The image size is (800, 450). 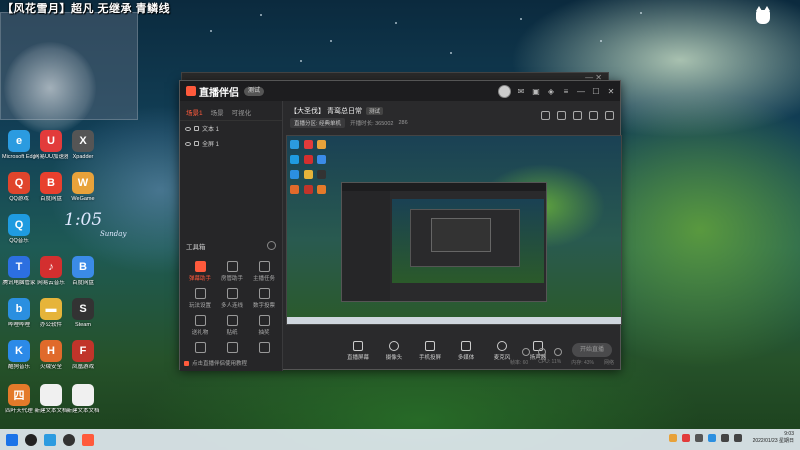 What do you see at coordinates (724, 438) in the screenshot?
I see `wifi-icon` at bounding box center [724, 438].